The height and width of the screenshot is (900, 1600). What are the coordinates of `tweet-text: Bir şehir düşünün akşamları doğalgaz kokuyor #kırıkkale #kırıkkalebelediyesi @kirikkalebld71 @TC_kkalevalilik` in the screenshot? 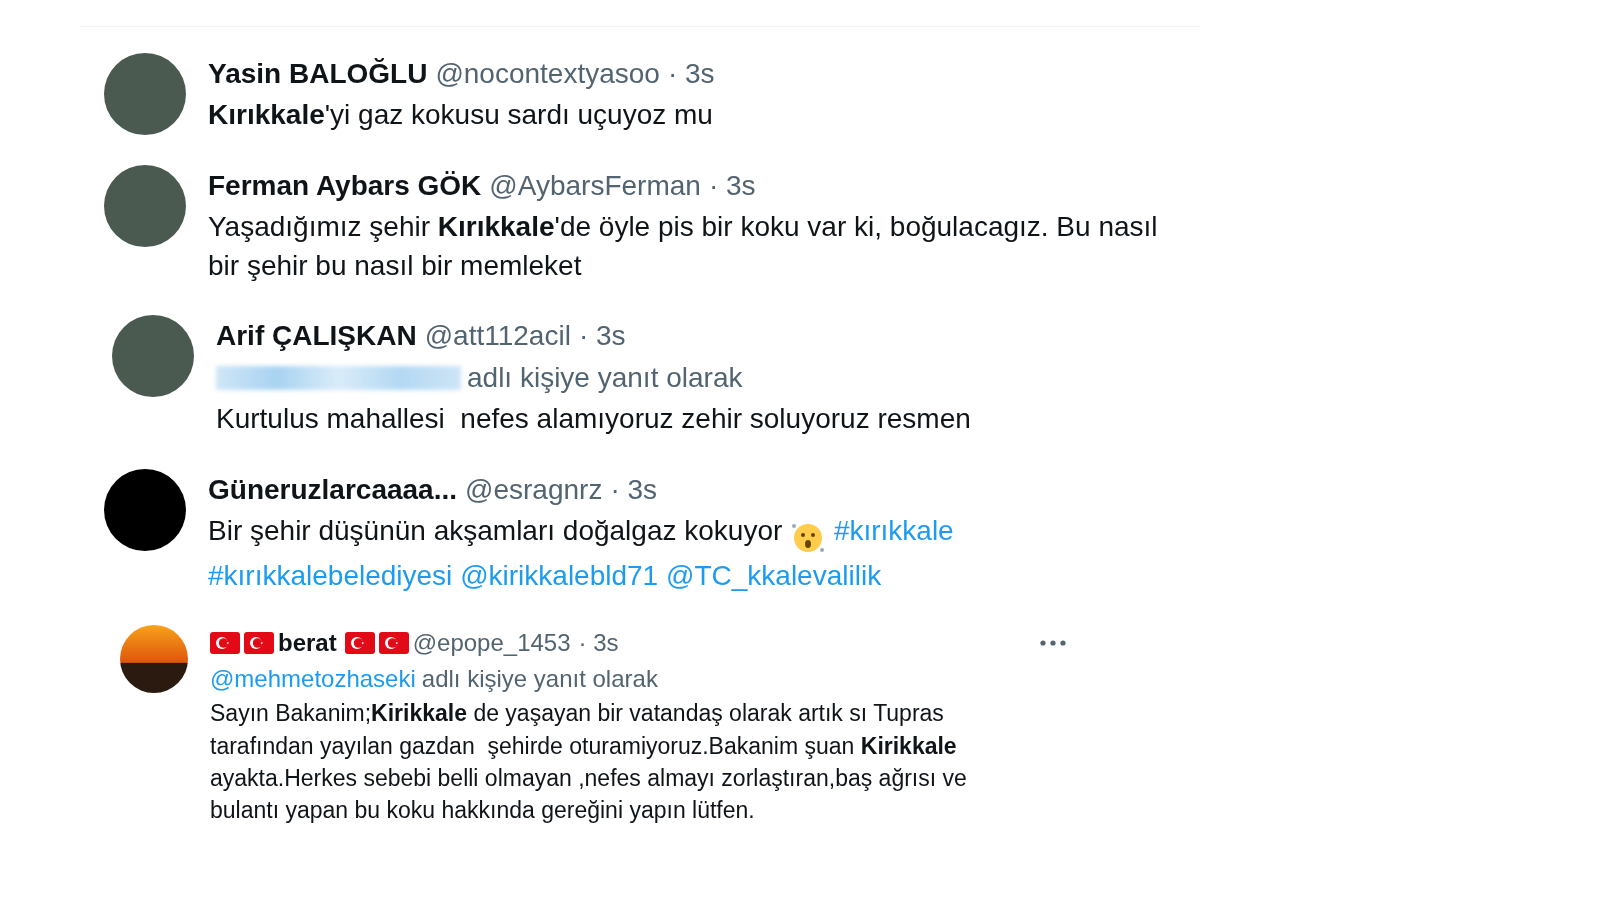 It's located at (581, 553).